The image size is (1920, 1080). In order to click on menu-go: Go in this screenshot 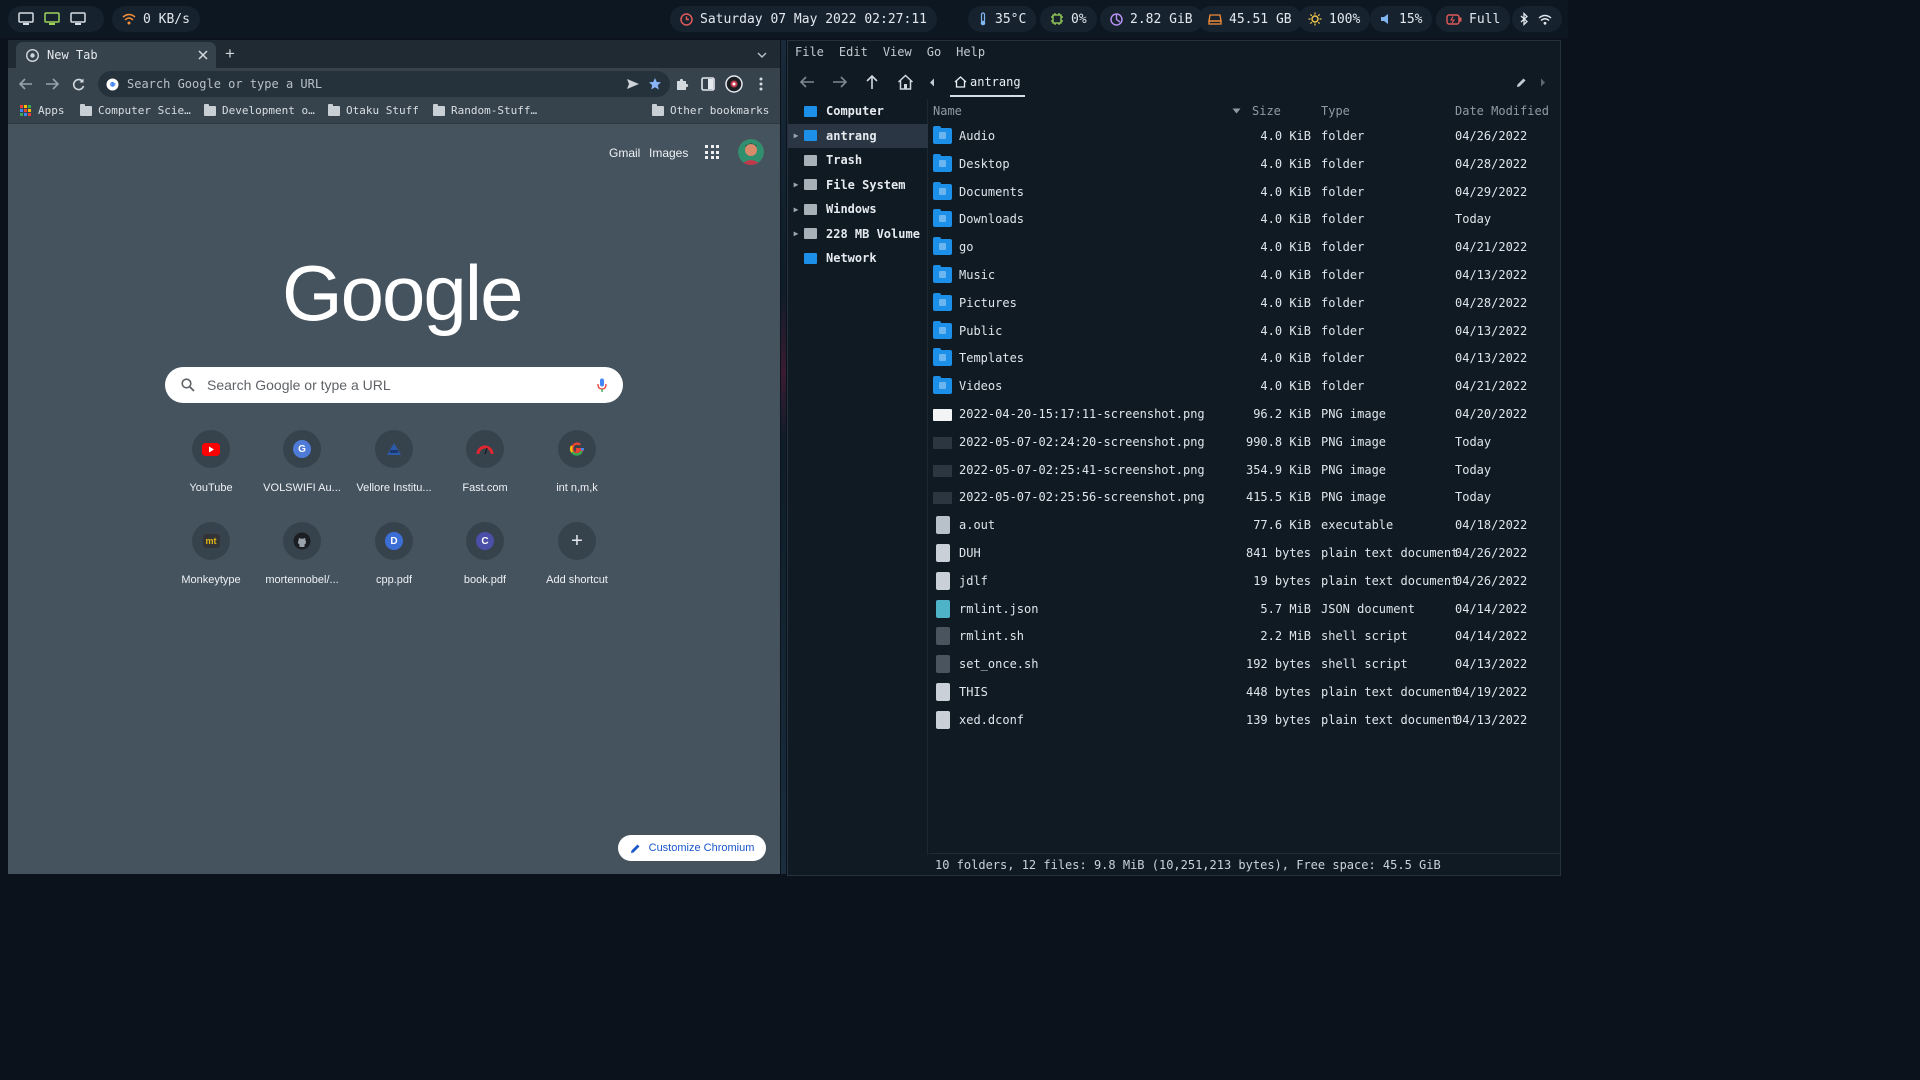, I will do `click(934, 52)`.